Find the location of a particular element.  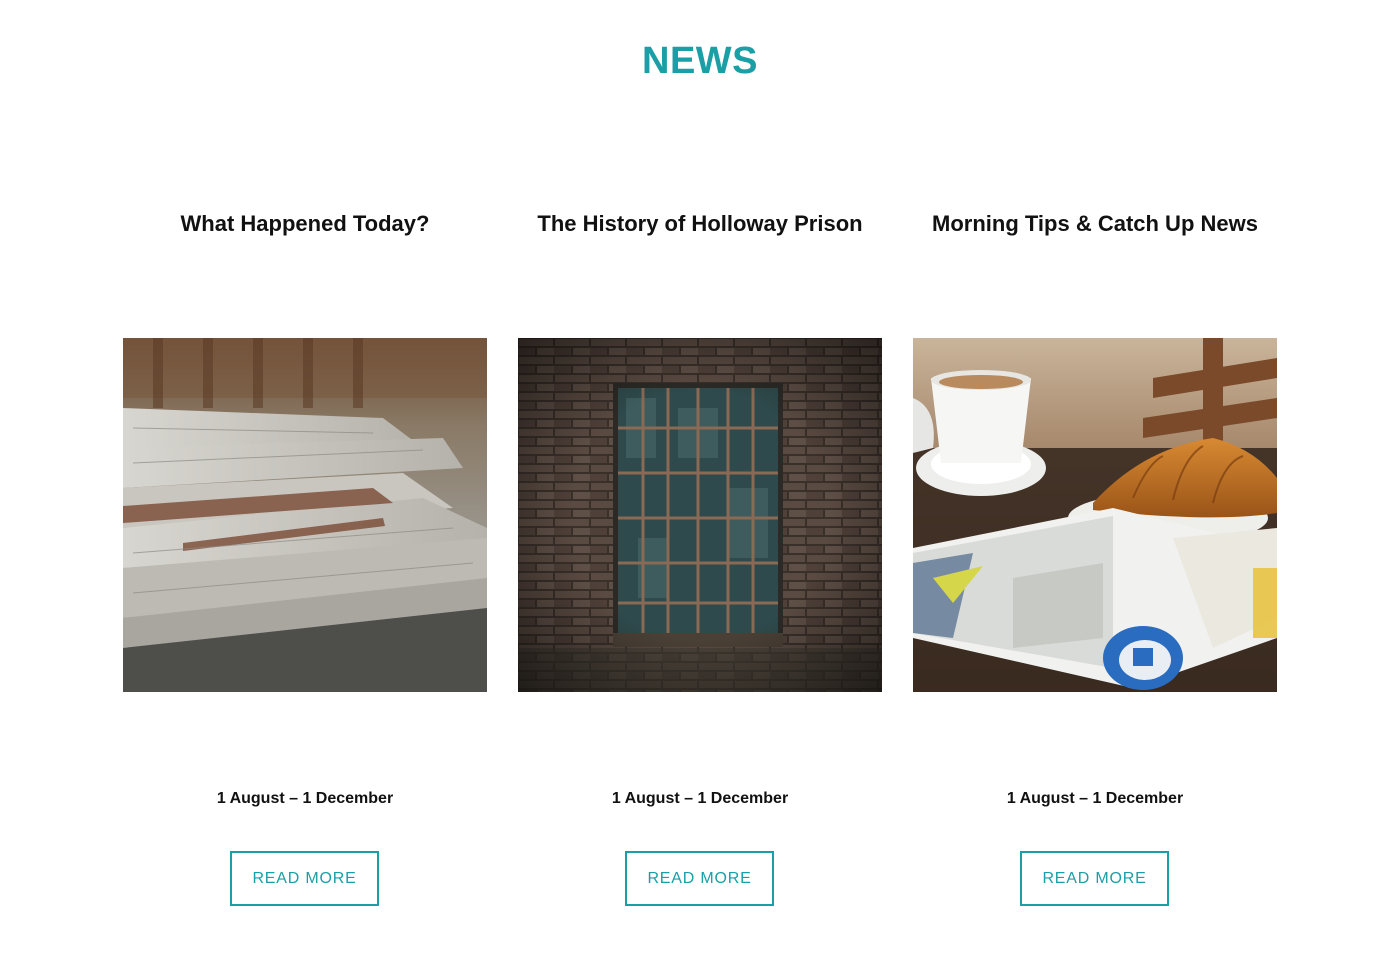

coffee-magazine-image is located at coordinates (1095, 515).